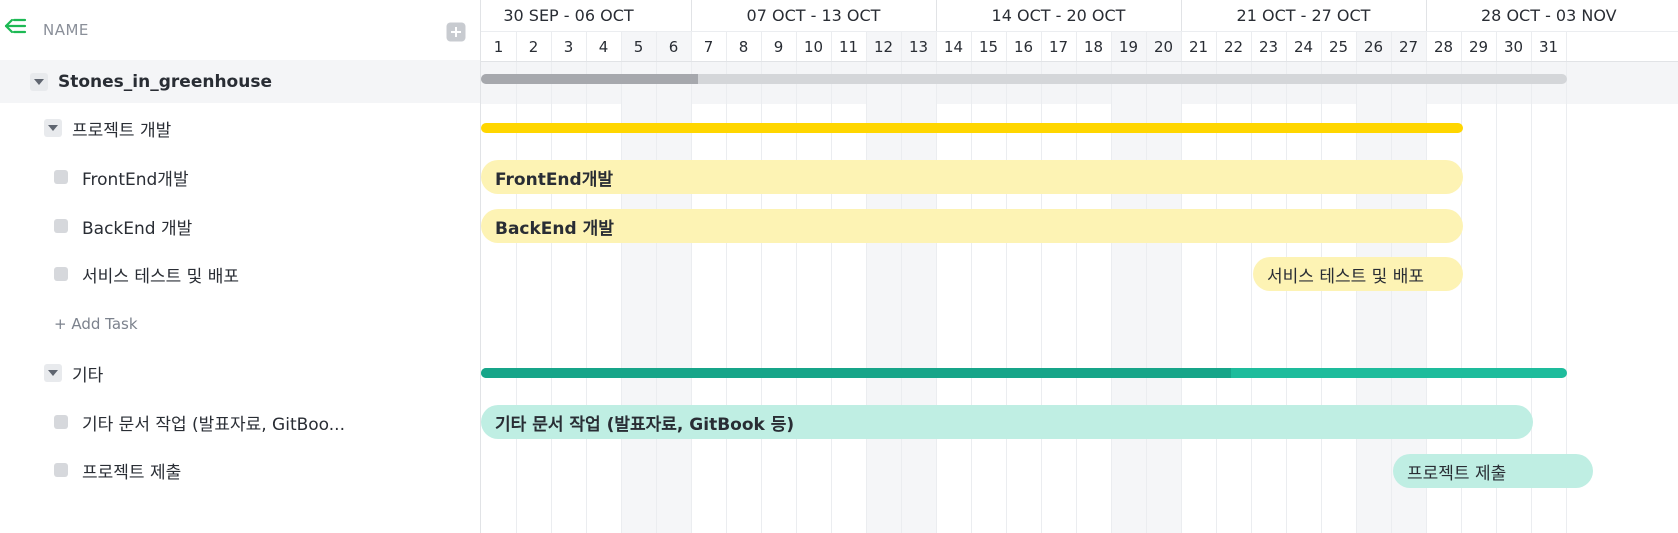  Describe the element at coordinates (1198, 47) in the screenshot. I see `day-label: 21` at that location.